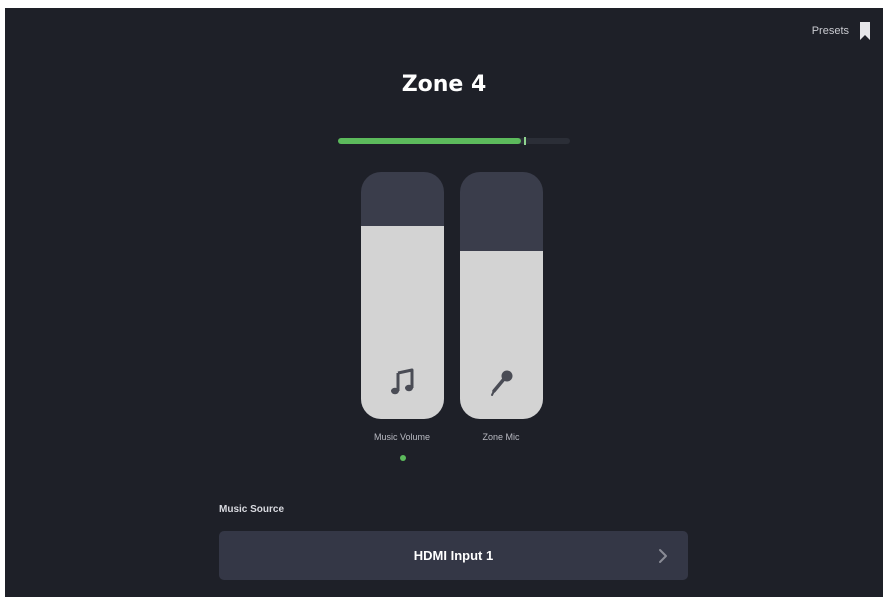 The width and height of the screenshot is (884, 597). What do you see at coordinates (501, 437) in the screenshot?
I see `zone-mic-label: Zone Mic` at bounding box center [501, 437].